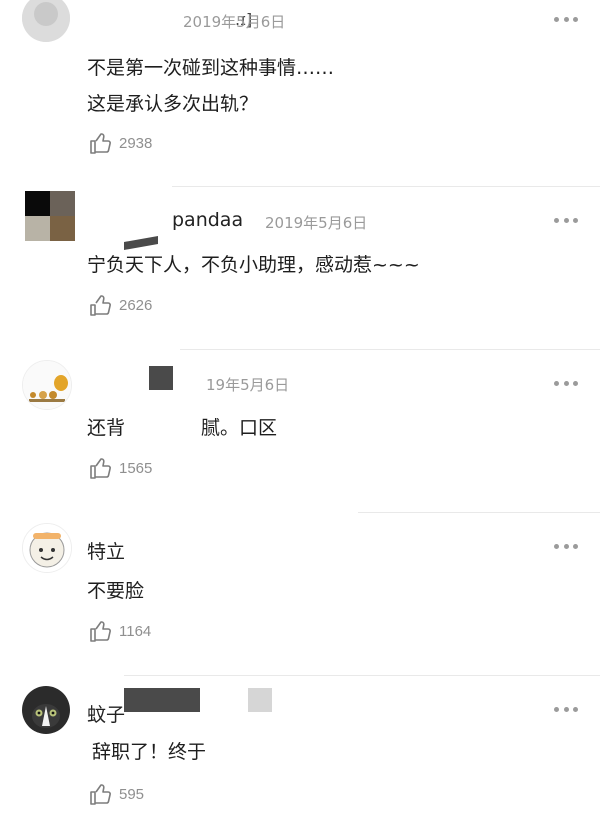 The image size is (600, 818). I want to click on like-button: 2938, so click(120, 143).